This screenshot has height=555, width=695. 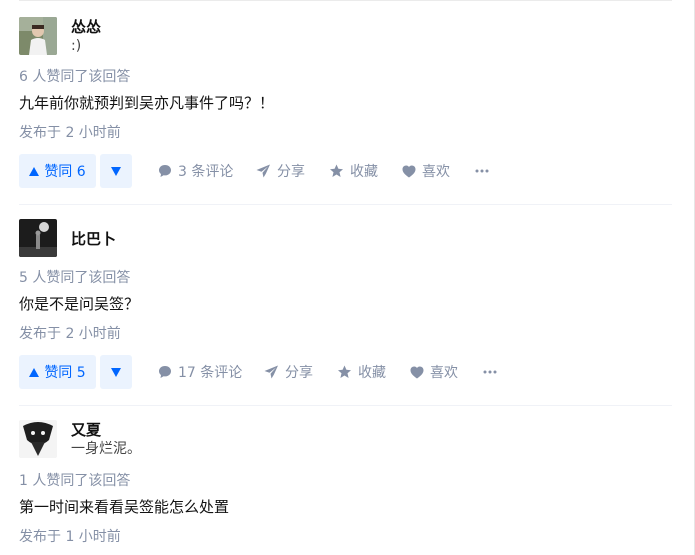 What do you see at coordinates (75, 77) in the screenshot?
I see `vote-count-text: 6 人赞同了该回答` at bounding box center [75, 77].